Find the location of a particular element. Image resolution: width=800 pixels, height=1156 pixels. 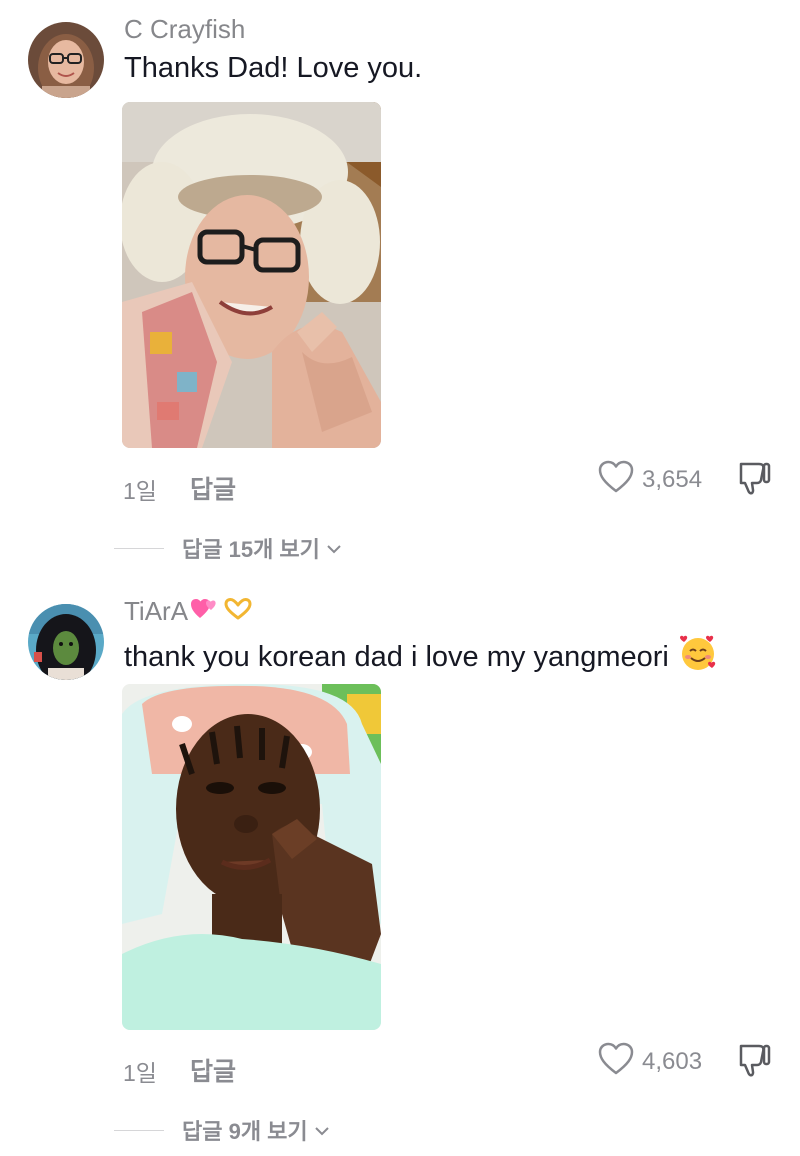

comment-body: thank you korean dad i love my yangmeori is located at coordinates (396, 656).